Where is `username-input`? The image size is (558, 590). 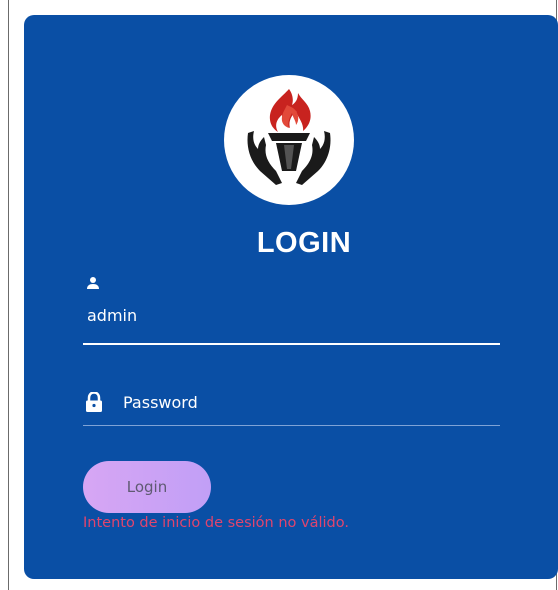 username-input is located at coordinates (287, 315).